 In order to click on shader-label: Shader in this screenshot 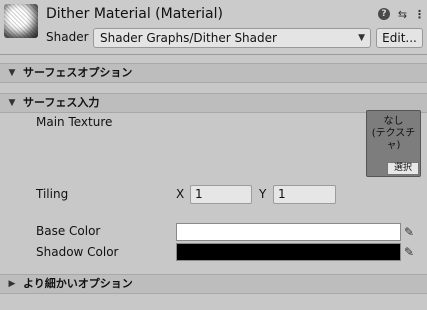, I will do `click(67, 37)`.